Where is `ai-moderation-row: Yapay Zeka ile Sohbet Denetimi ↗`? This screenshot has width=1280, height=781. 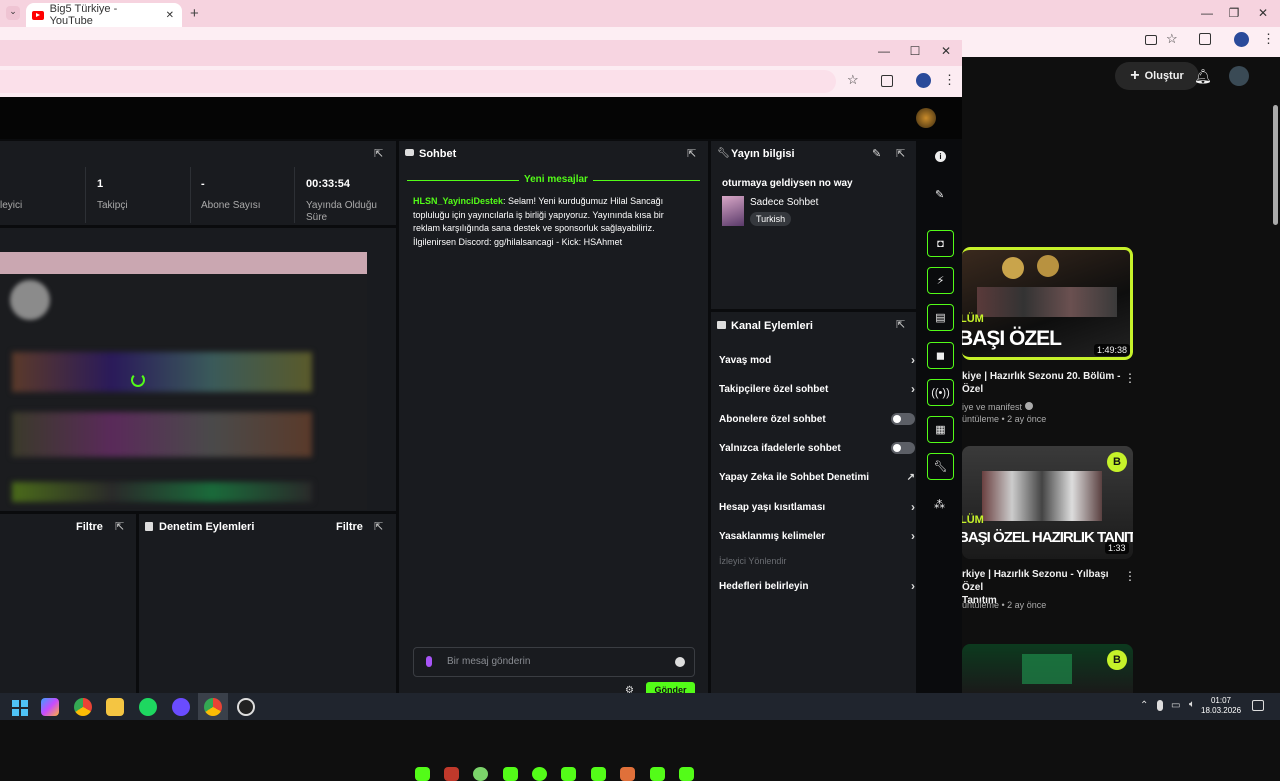
ai-moderation-row: Yapay Zeka ile Sohbet Denetimi ↗ is located at coordinates (817, 477).